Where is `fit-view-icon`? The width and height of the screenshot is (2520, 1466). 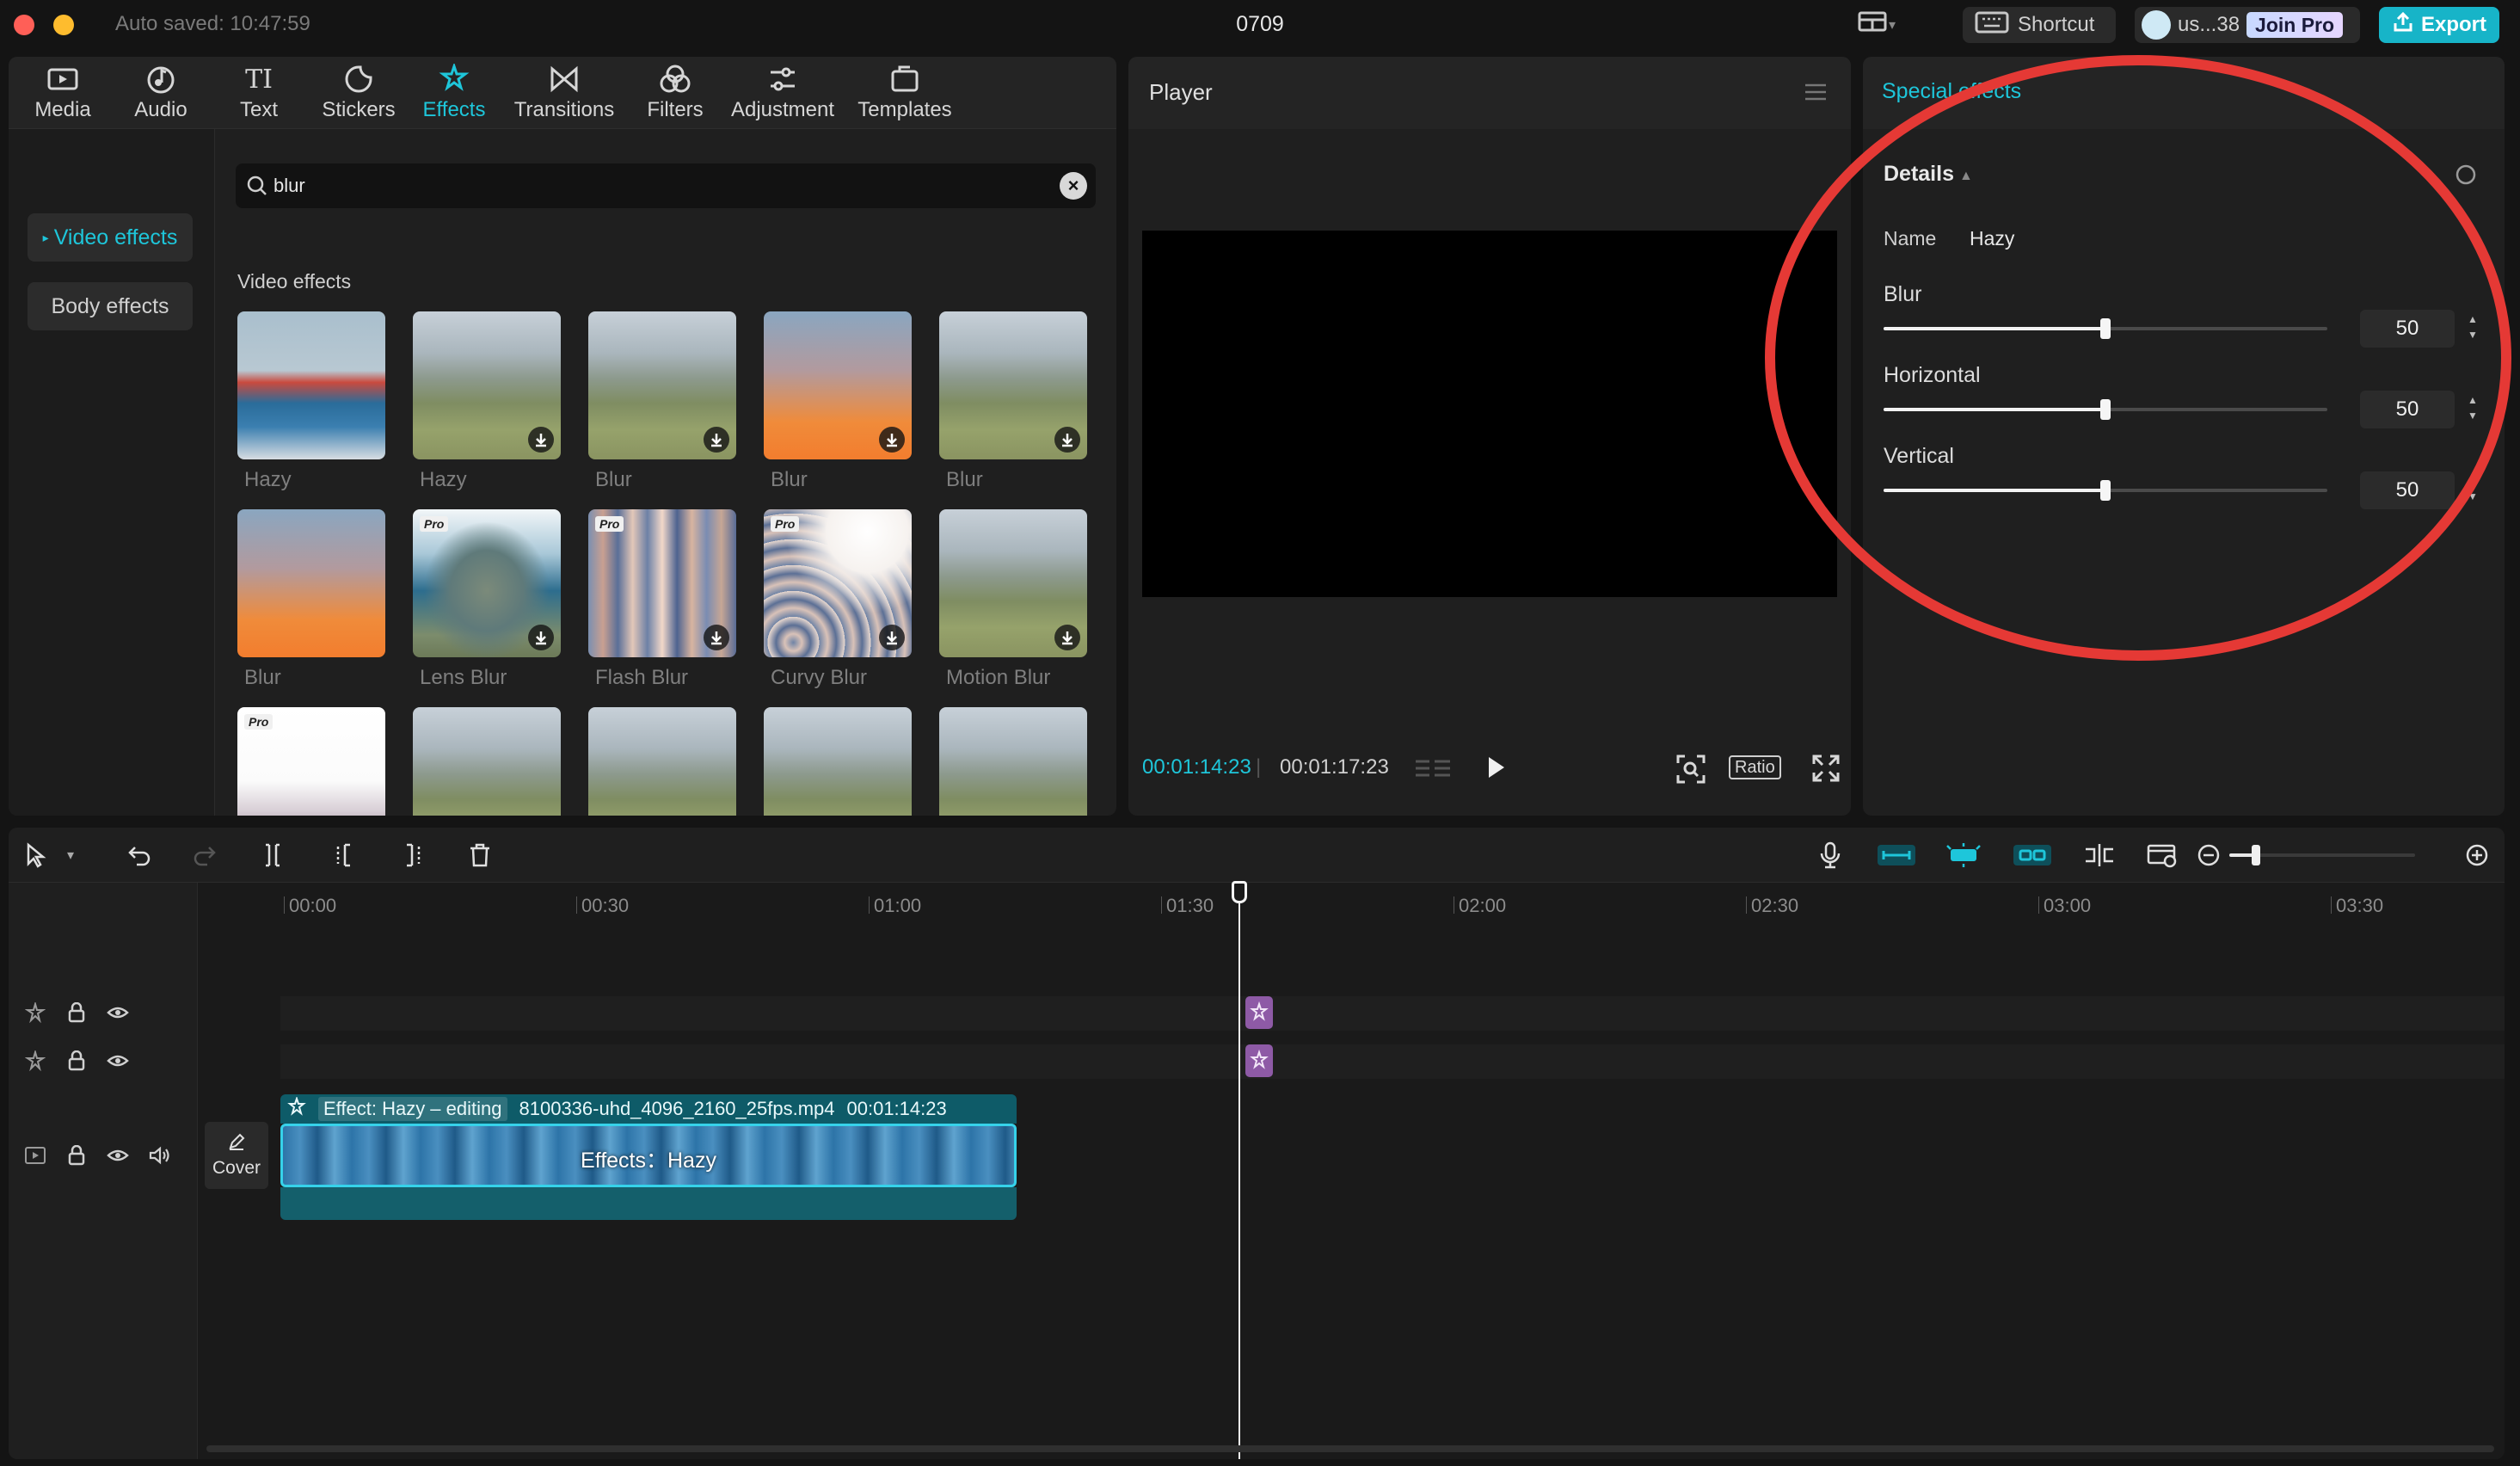 fit-view-icon is located at coordinates (1691, 771).